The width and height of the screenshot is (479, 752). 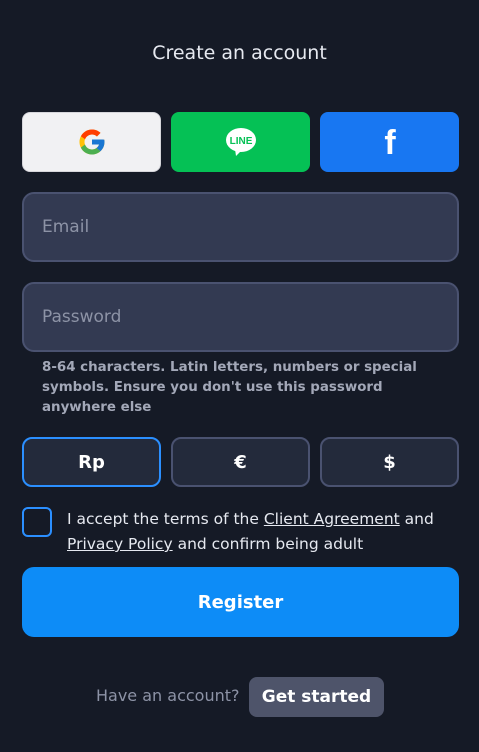 What do you see at coordinates (240, 602) in the screenshot?
I see `register-button: Register` at bounding box center [240, 602].